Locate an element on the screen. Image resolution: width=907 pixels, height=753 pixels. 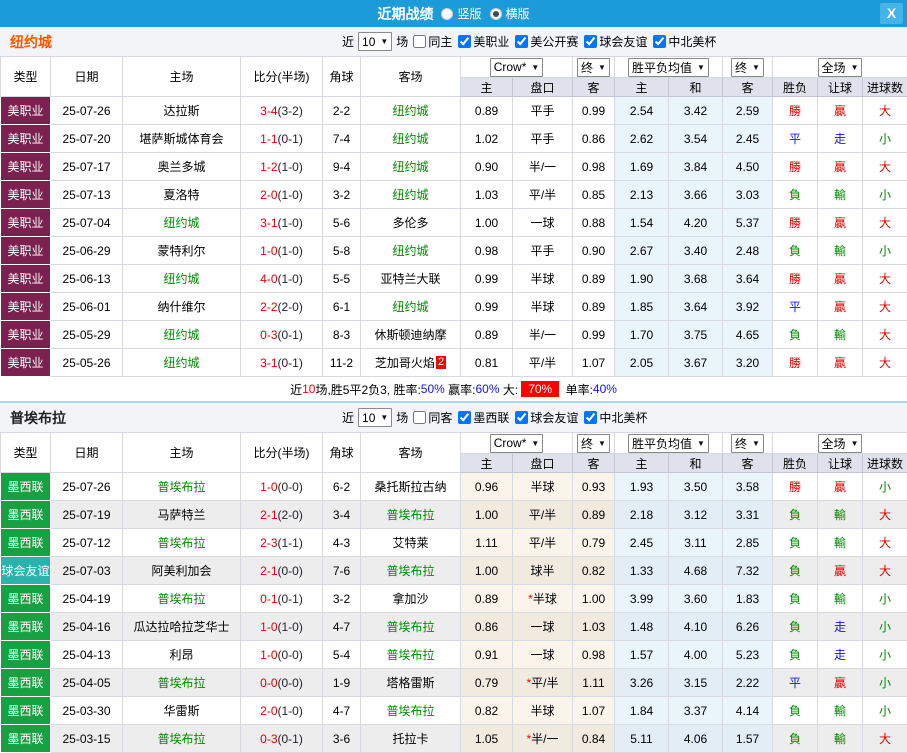
avg-away-cell: 3.58 is located at coordinates (748, 487).